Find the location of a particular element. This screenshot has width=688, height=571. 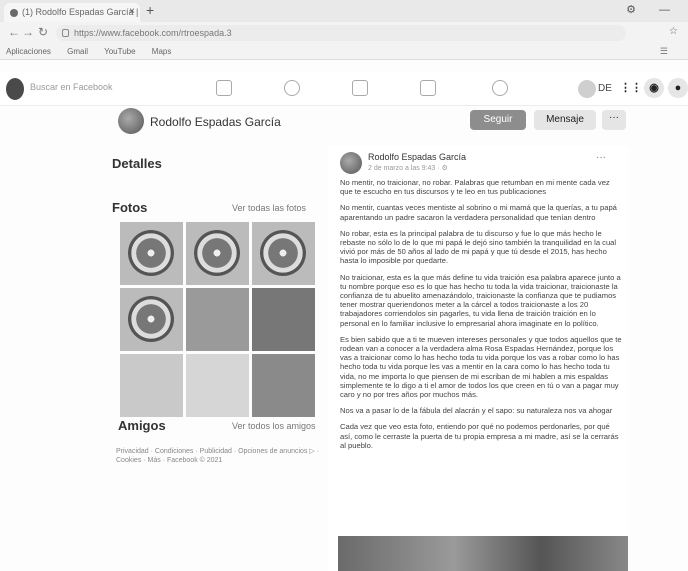

bookmark-maps: Maps is located at coordinates (162, 51).